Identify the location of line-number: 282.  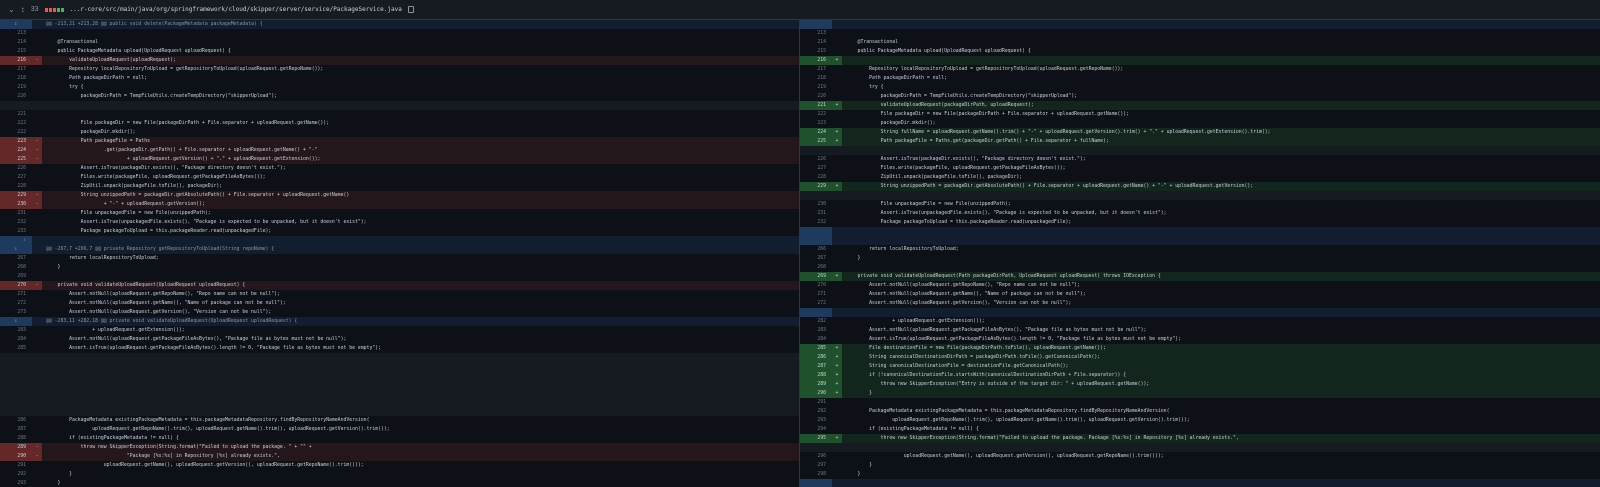
(816, 321).